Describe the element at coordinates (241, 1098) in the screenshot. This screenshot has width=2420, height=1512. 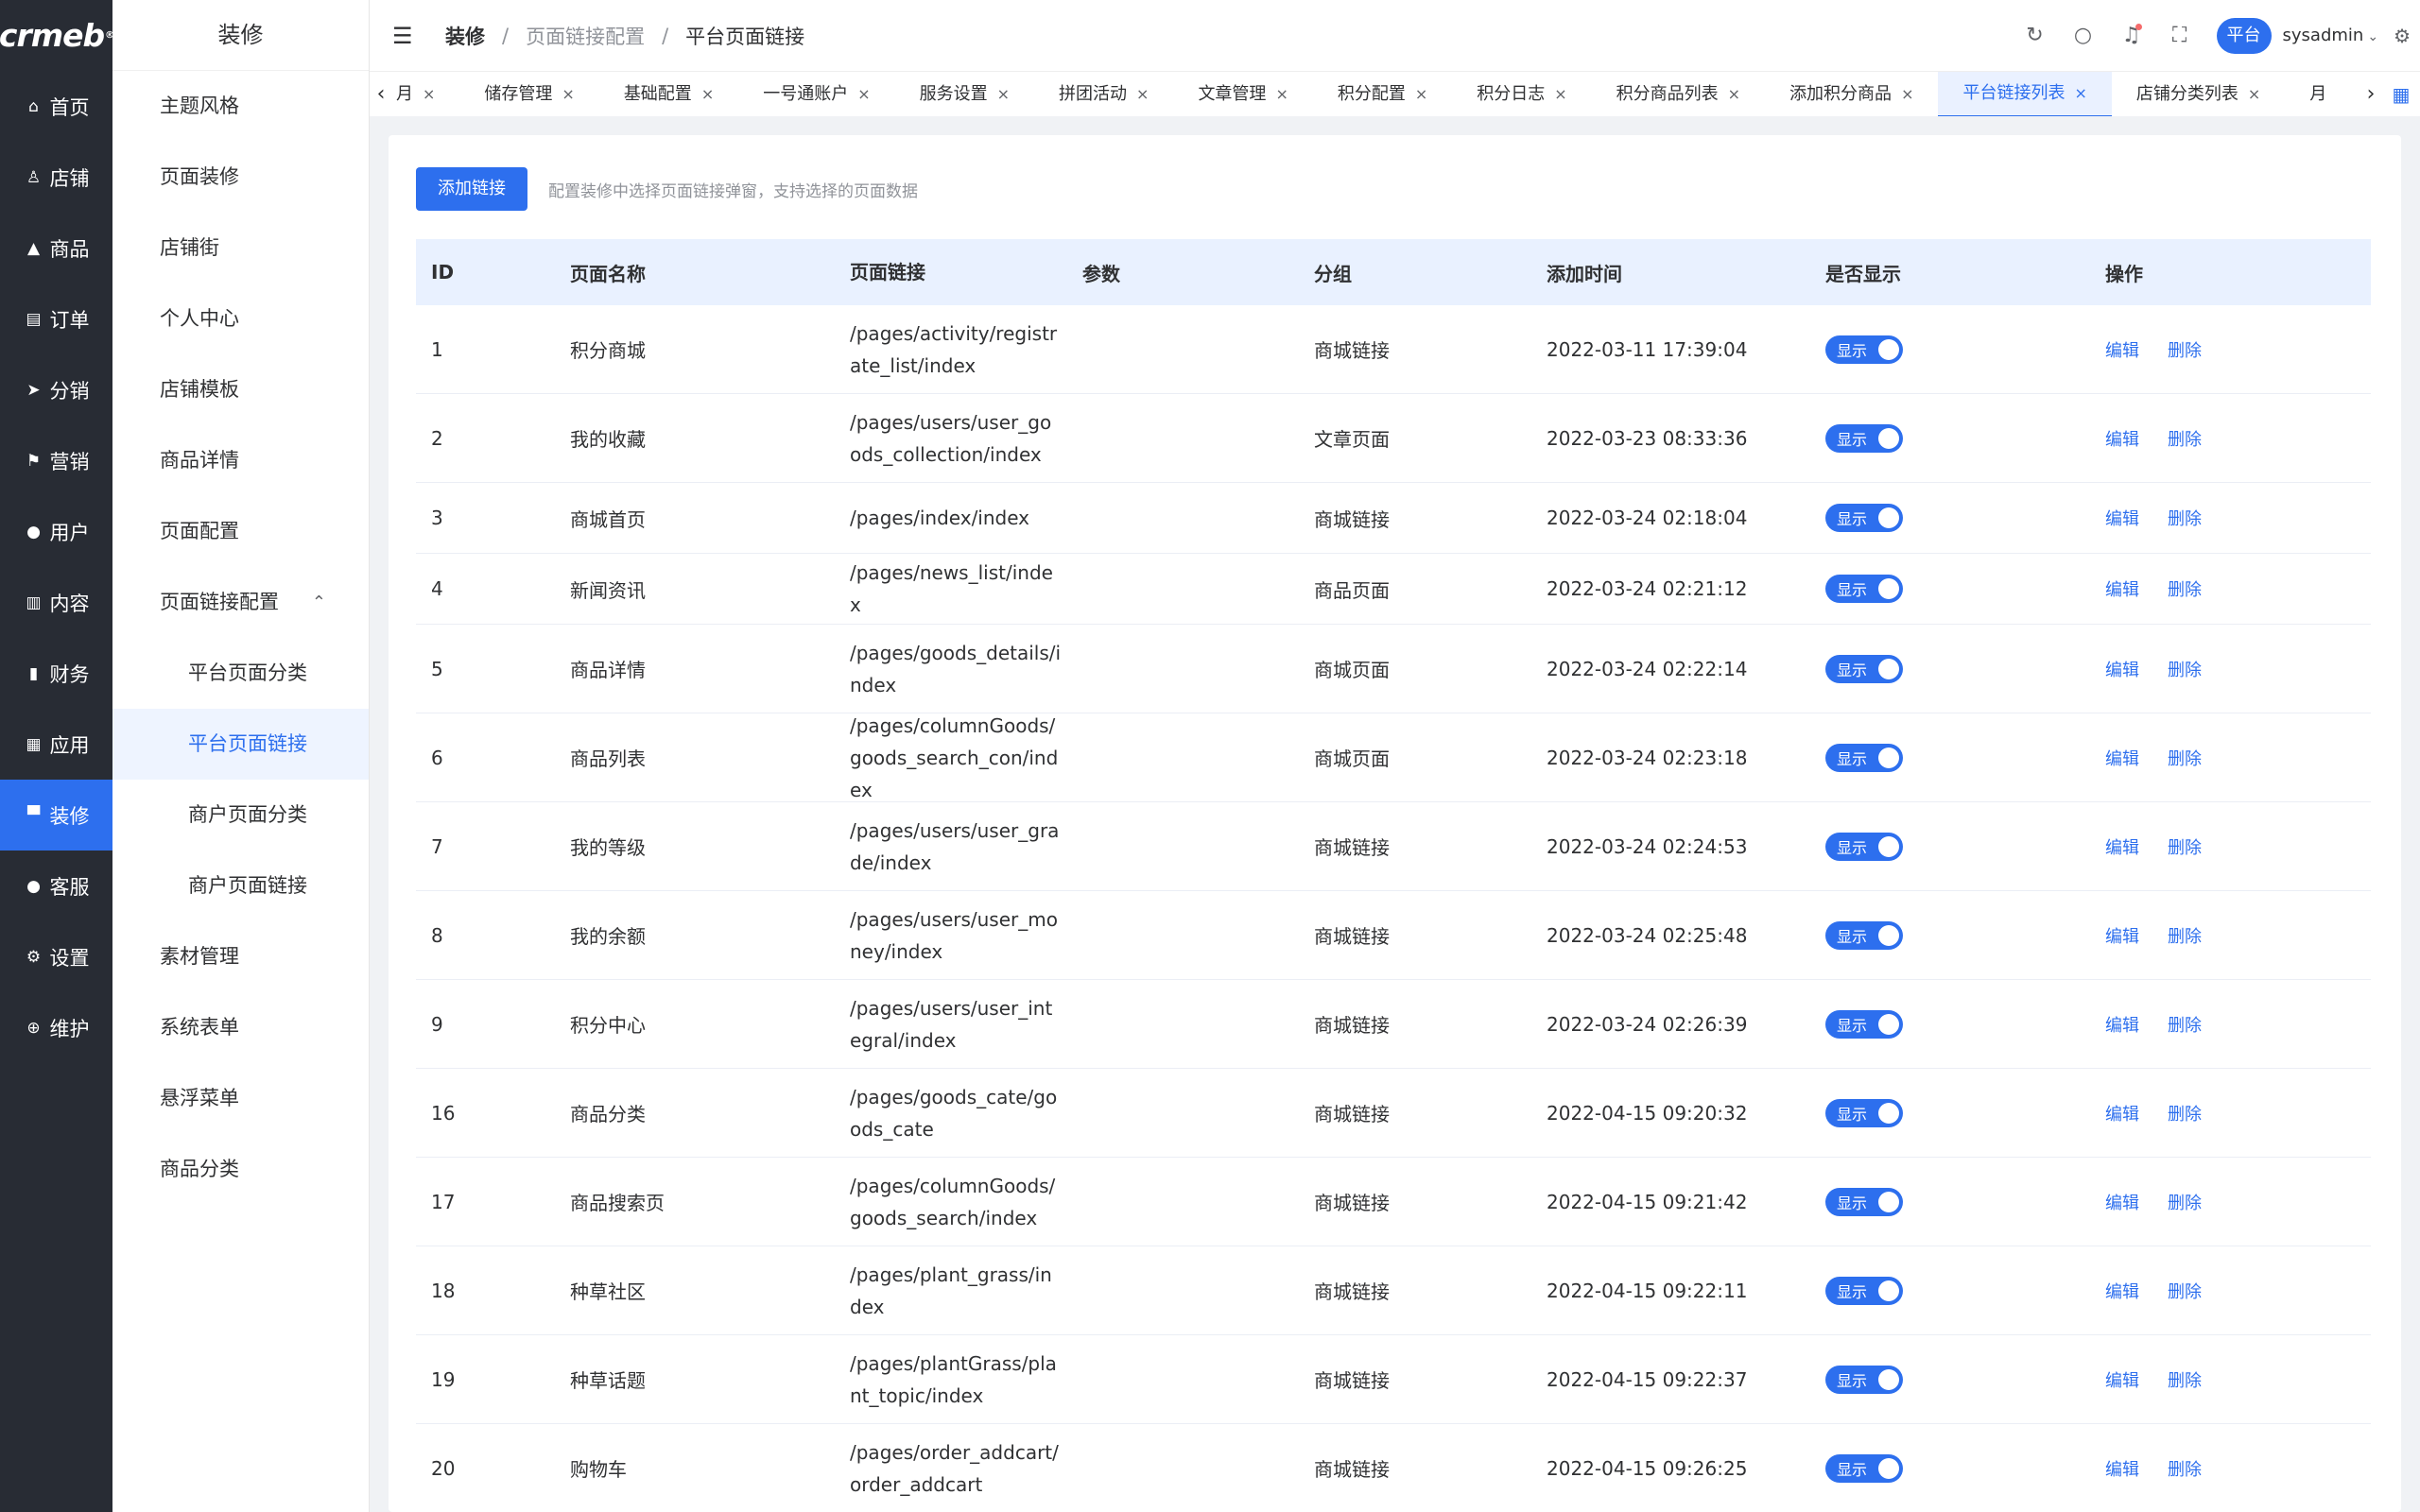
I see `submenu-item: 悬浮菜单` at that location.